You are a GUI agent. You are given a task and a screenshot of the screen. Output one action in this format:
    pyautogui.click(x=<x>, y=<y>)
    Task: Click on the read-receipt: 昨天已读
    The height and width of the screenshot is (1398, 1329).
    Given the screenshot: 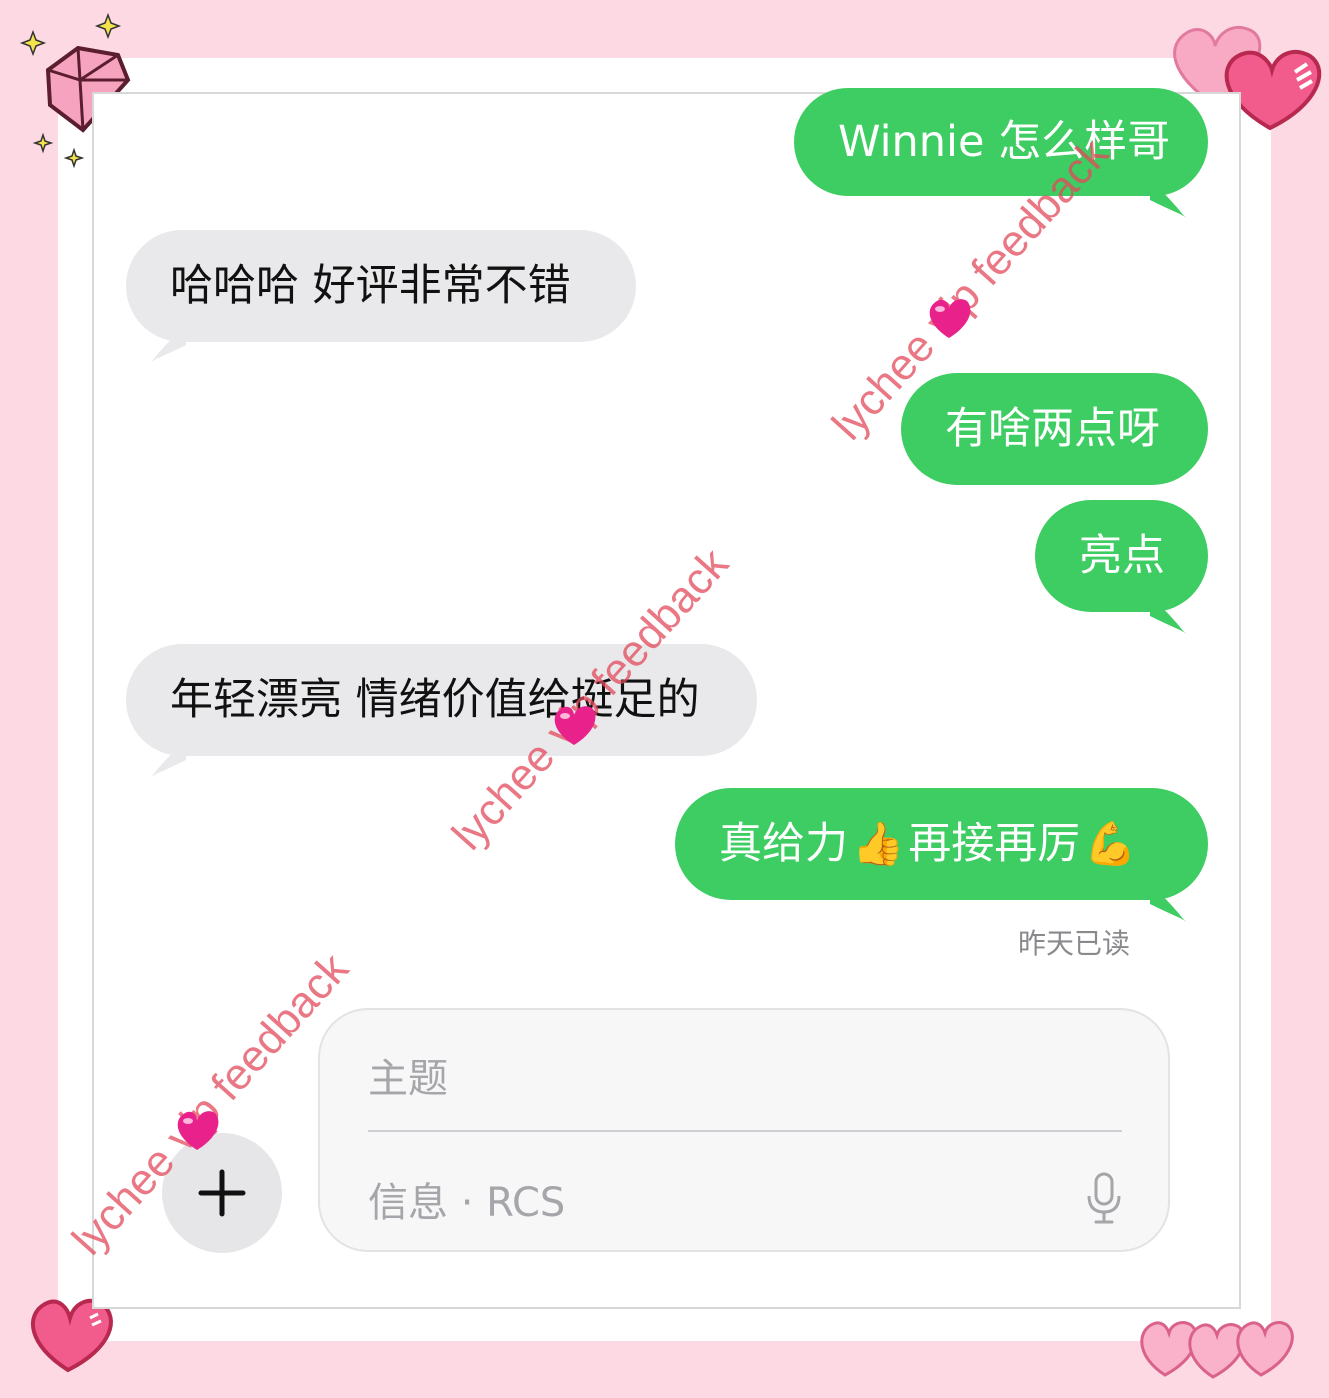 What is the action you would take?
    pyautogui.click(x=1074, y=943)
    